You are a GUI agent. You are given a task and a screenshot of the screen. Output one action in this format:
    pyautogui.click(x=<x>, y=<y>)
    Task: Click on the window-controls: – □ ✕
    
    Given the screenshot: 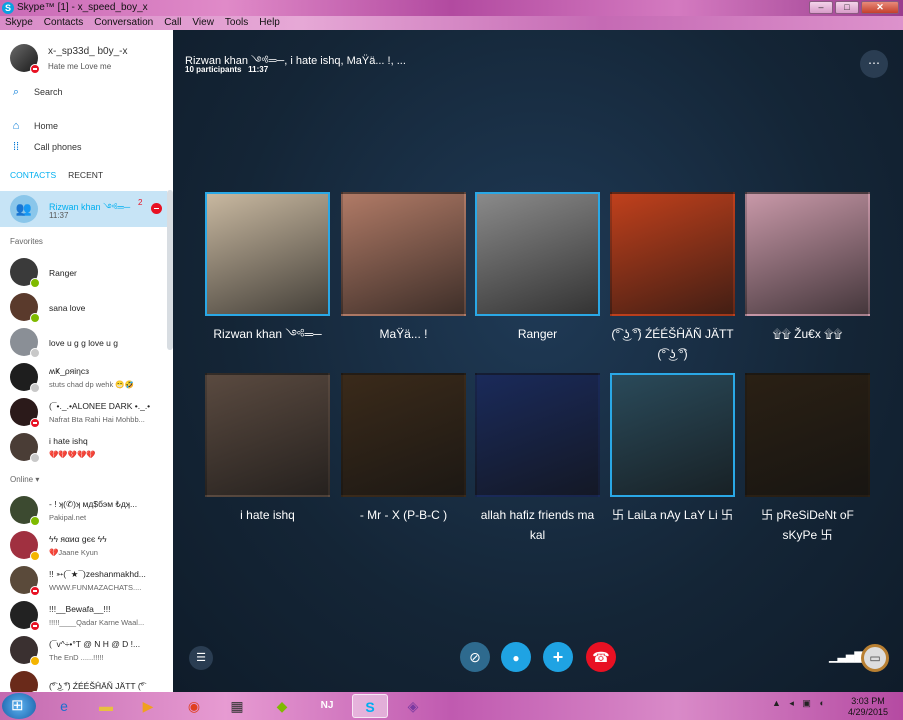 What is the action you would take?
    pyautogui.click(x=854, y=7)
    